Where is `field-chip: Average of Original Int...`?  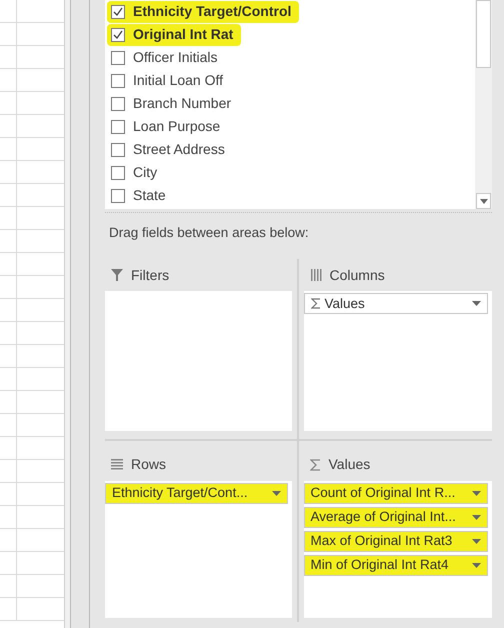
field-chip: Average of Original Int... is located at coordinates (396, 517).